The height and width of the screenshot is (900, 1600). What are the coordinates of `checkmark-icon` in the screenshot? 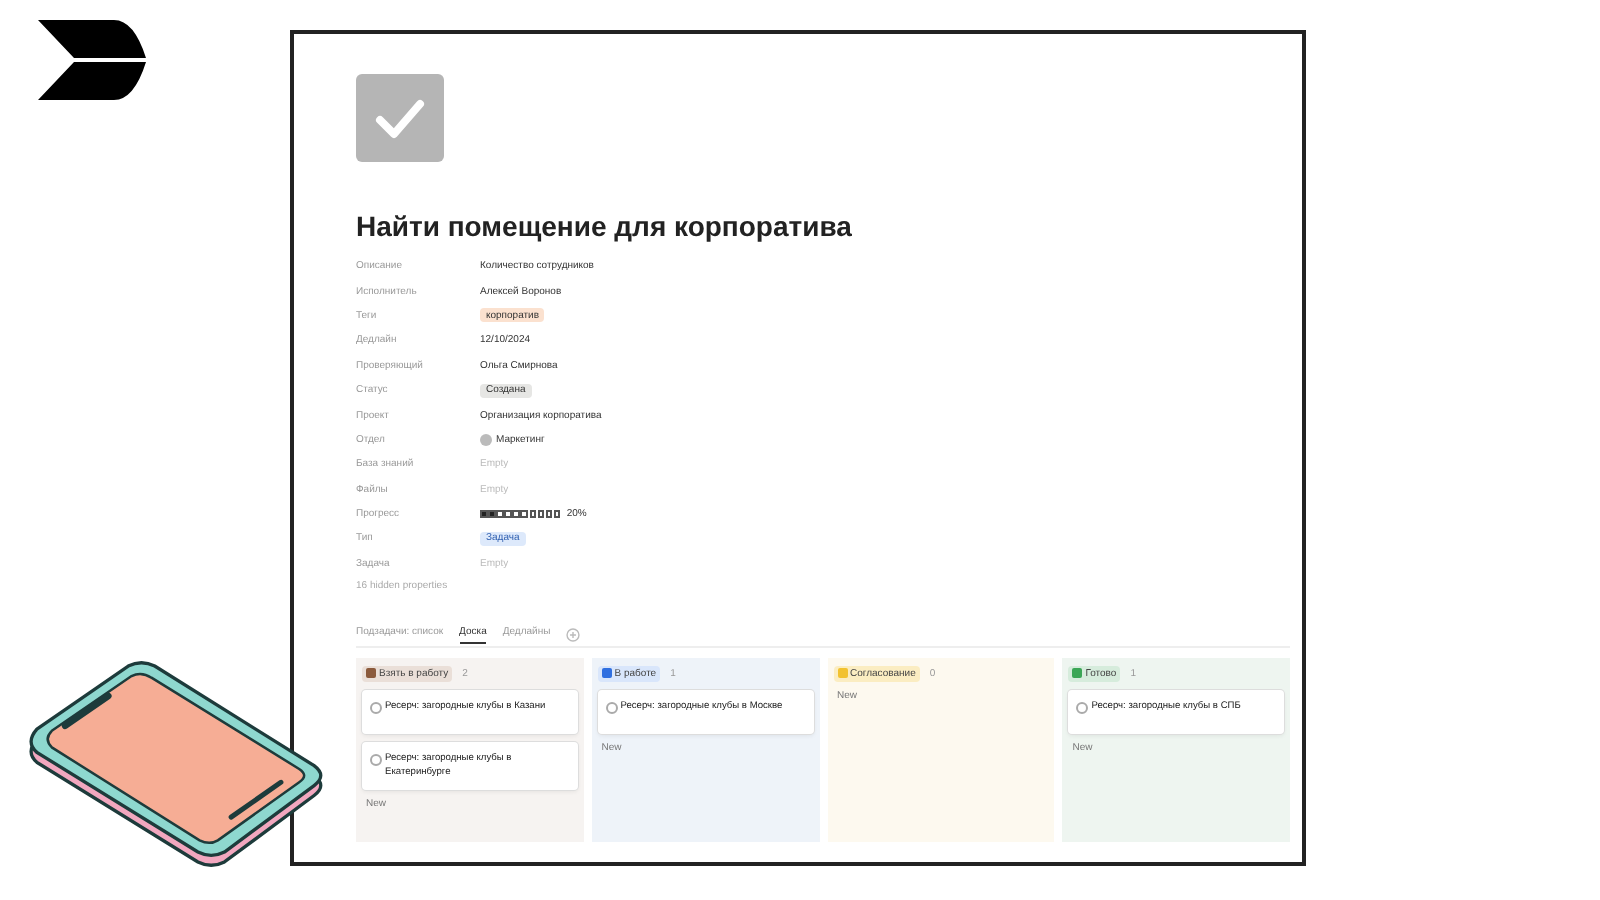 It's located at (400, 118).